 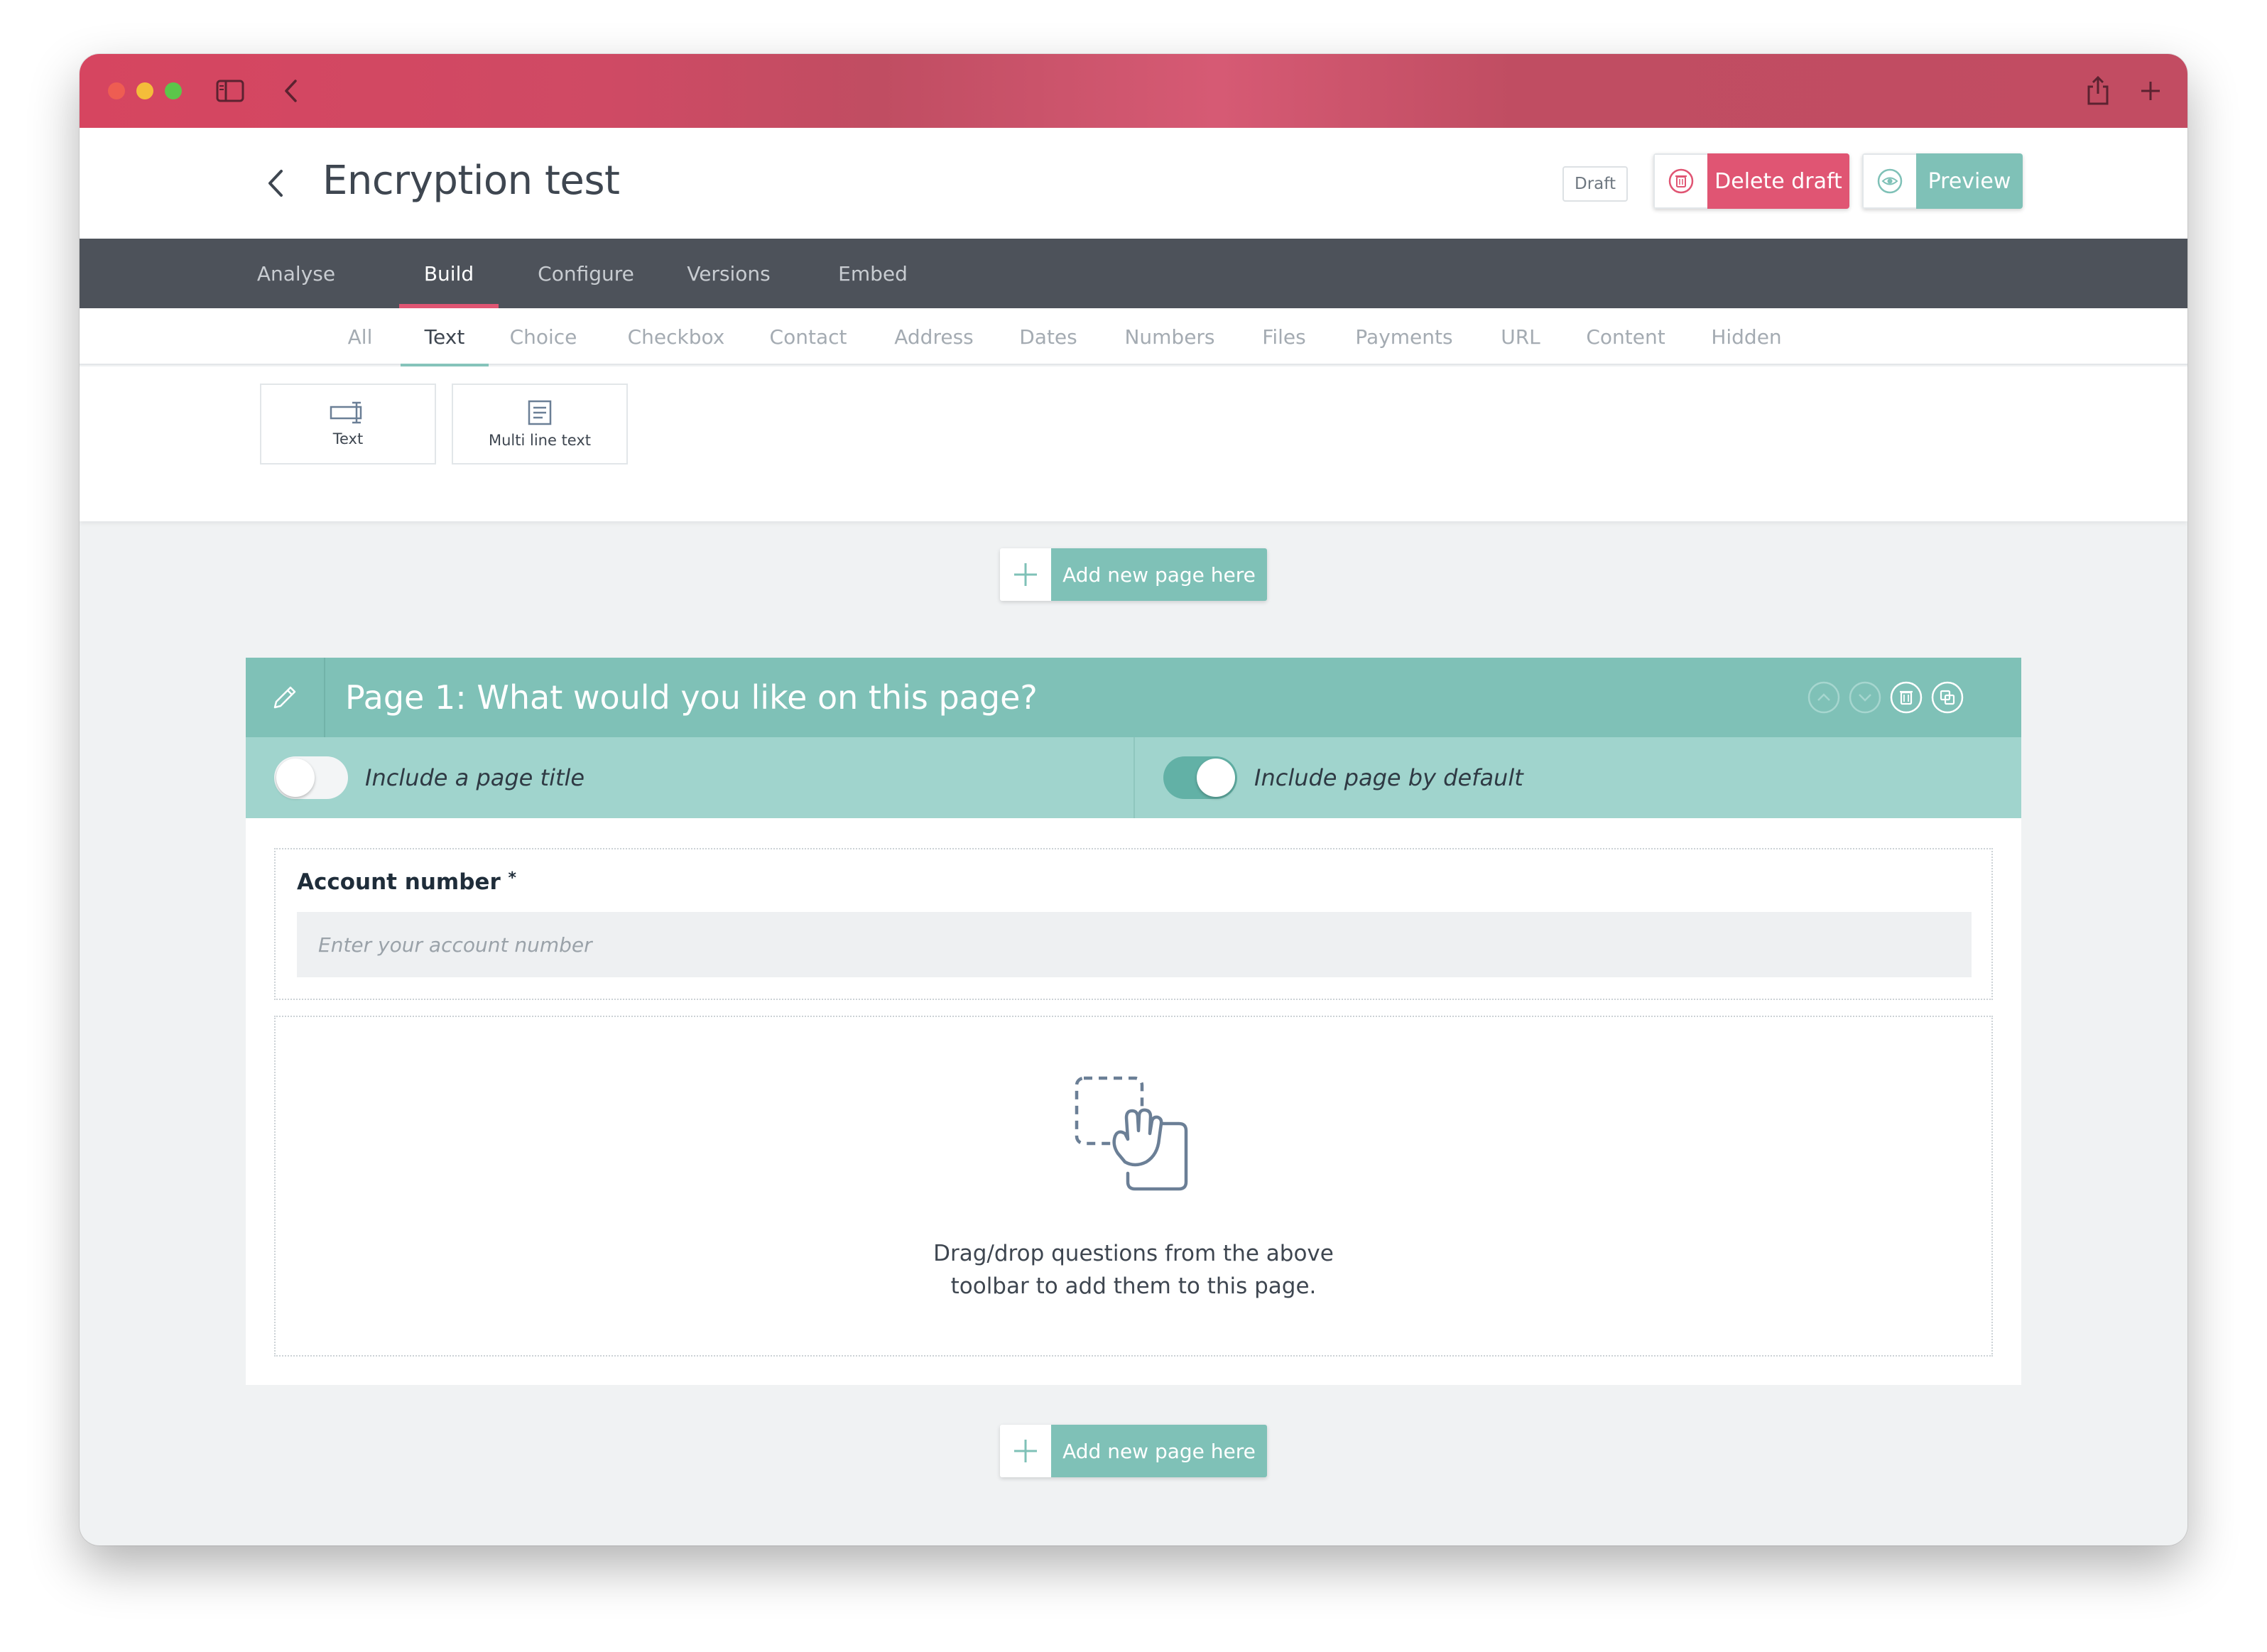 I want to click on trash-icon, so click(x=1680, y=181).